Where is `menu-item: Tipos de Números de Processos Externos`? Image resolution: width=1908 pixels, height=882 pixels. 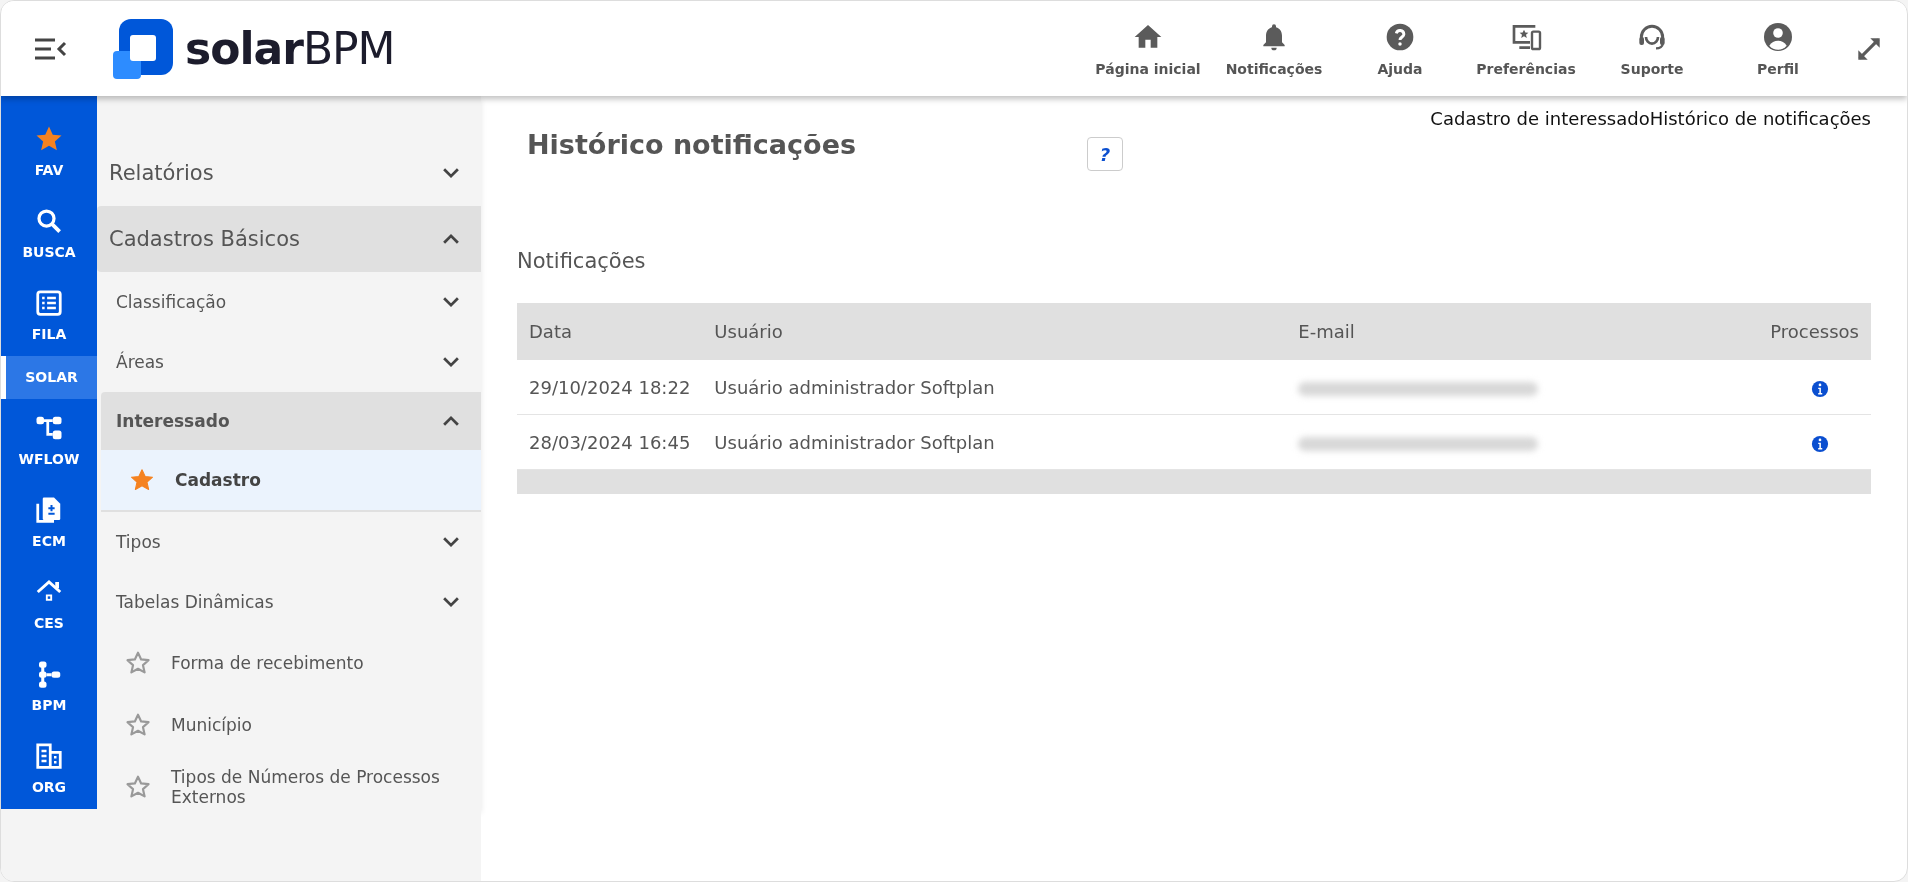 menu-item: Tipos de Números de Processos Externos is located at coordinates (289, 782).